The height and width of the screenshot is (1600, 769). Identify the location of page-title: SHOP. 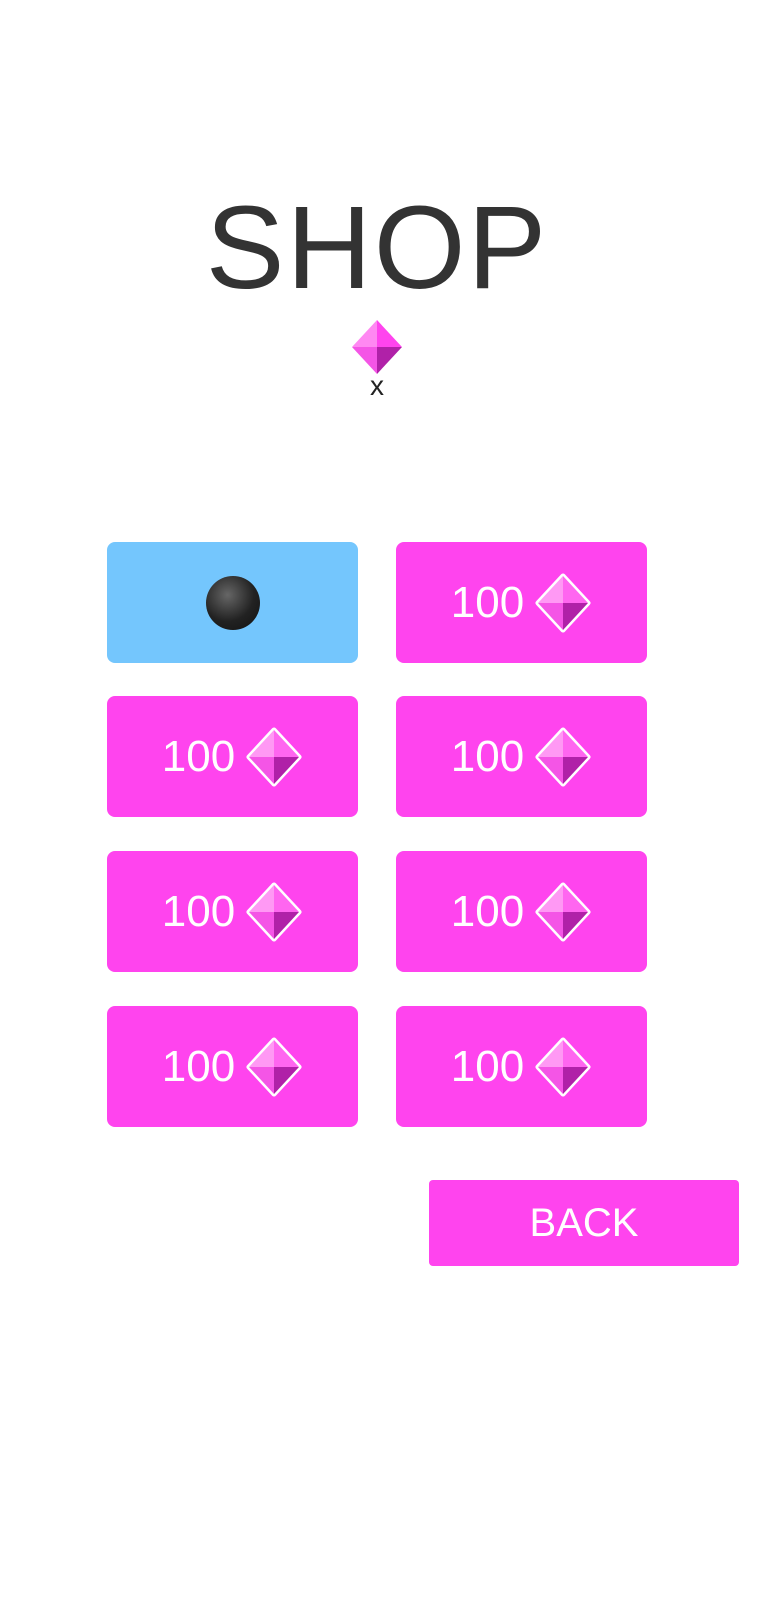
(377, 248).